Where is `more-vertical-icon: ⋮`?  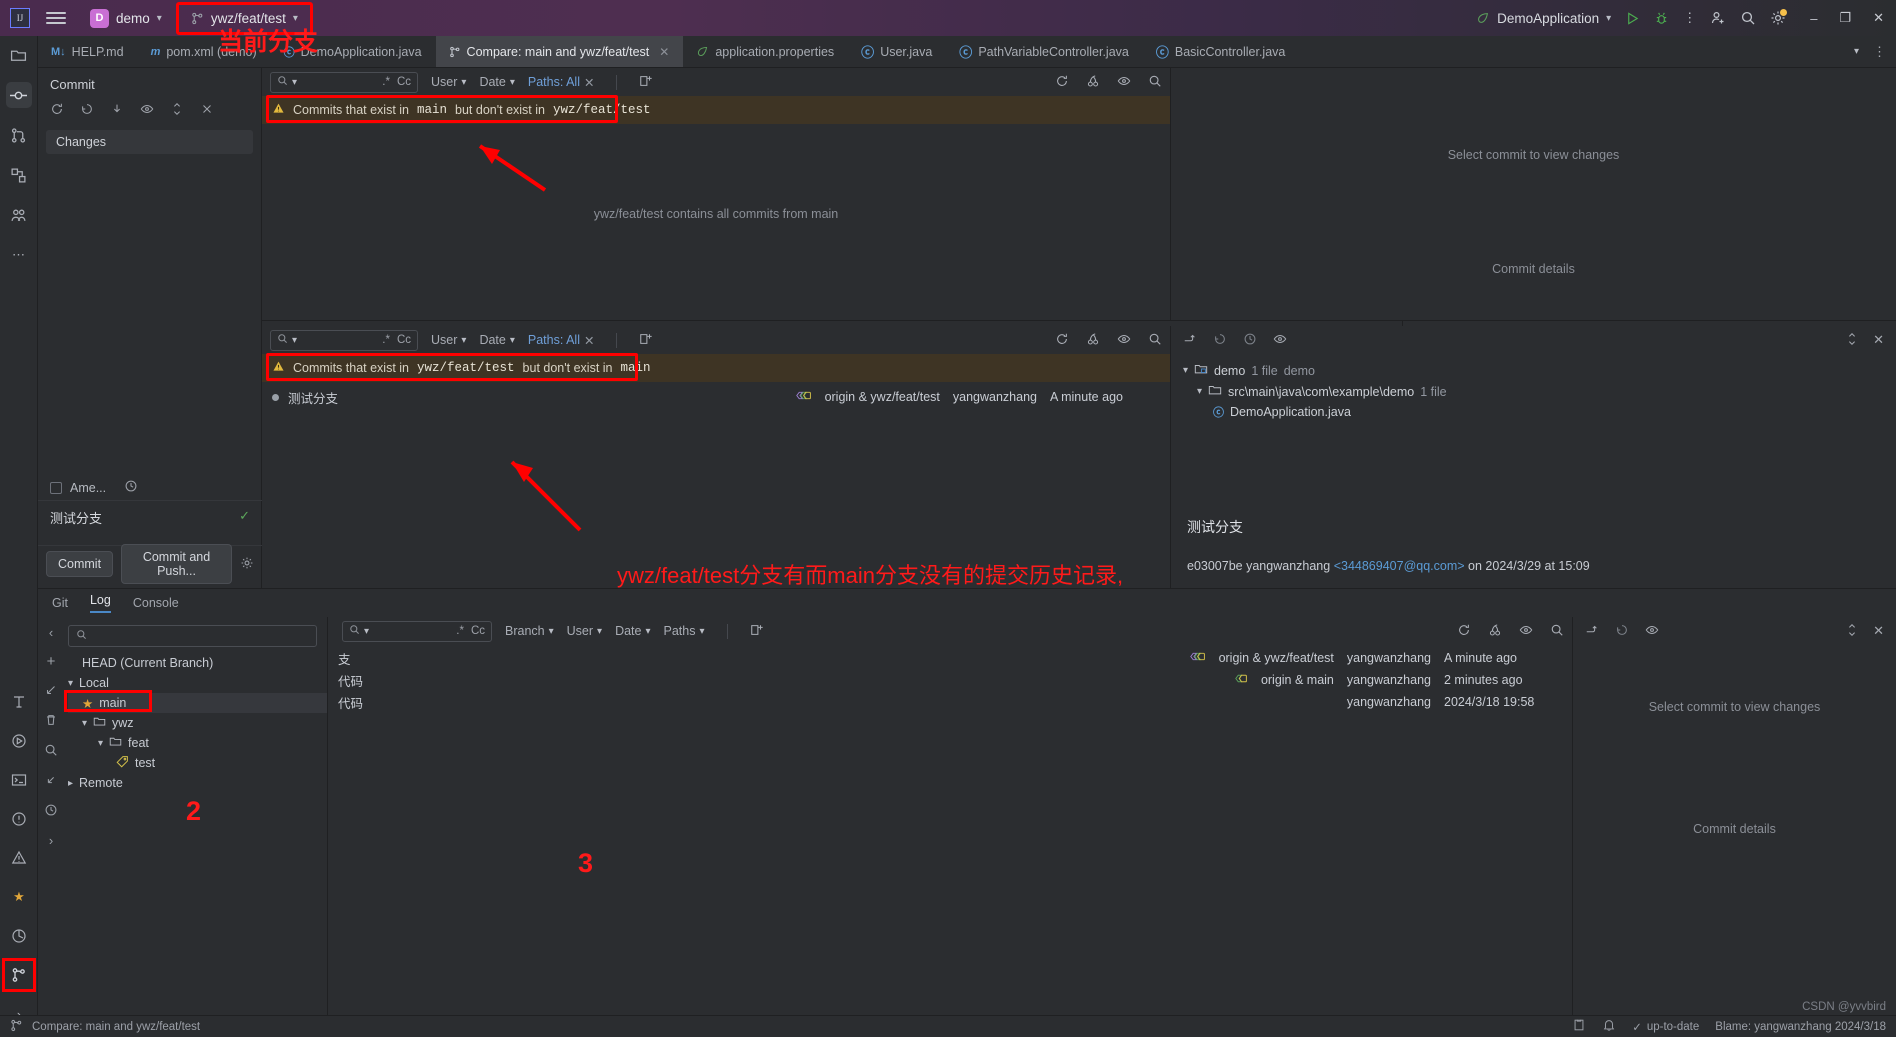
more-vertical-icon: ⋮ is located at coordinates (1689, 18).